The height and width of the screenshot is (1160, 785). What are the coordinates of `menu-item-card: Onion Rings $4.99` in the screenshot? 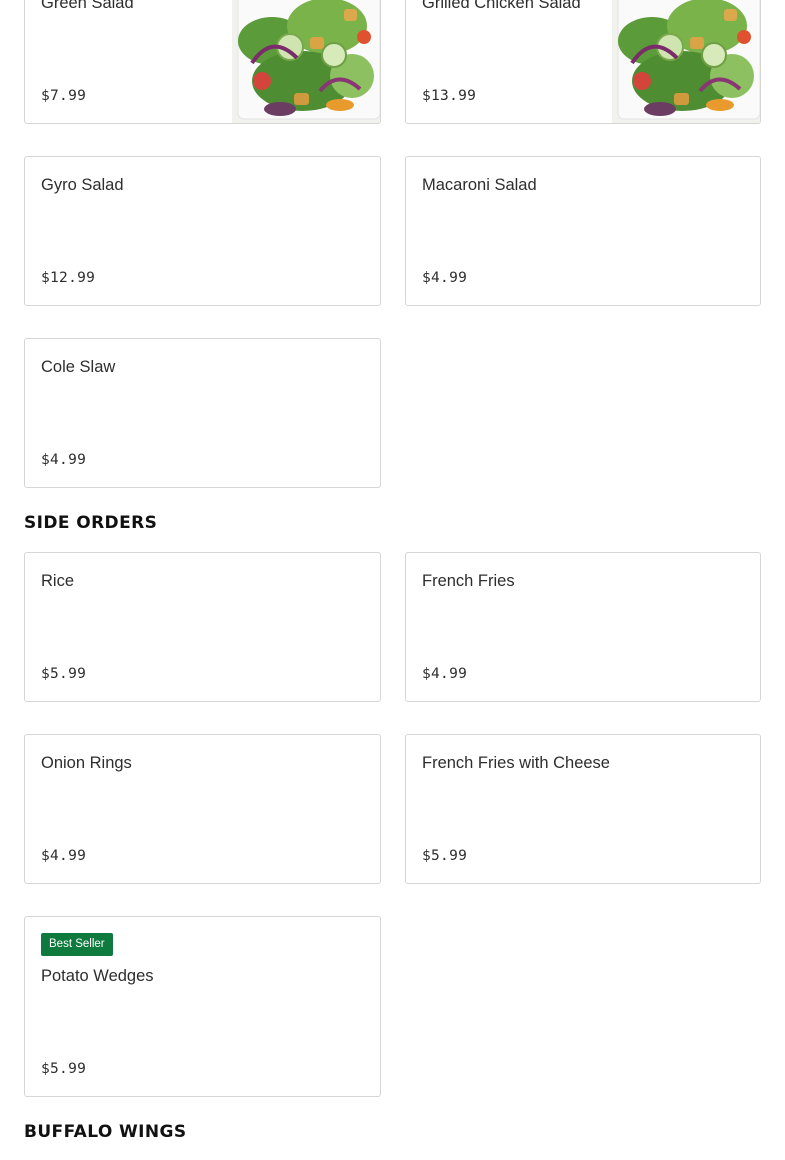 It's located at (202, 809).